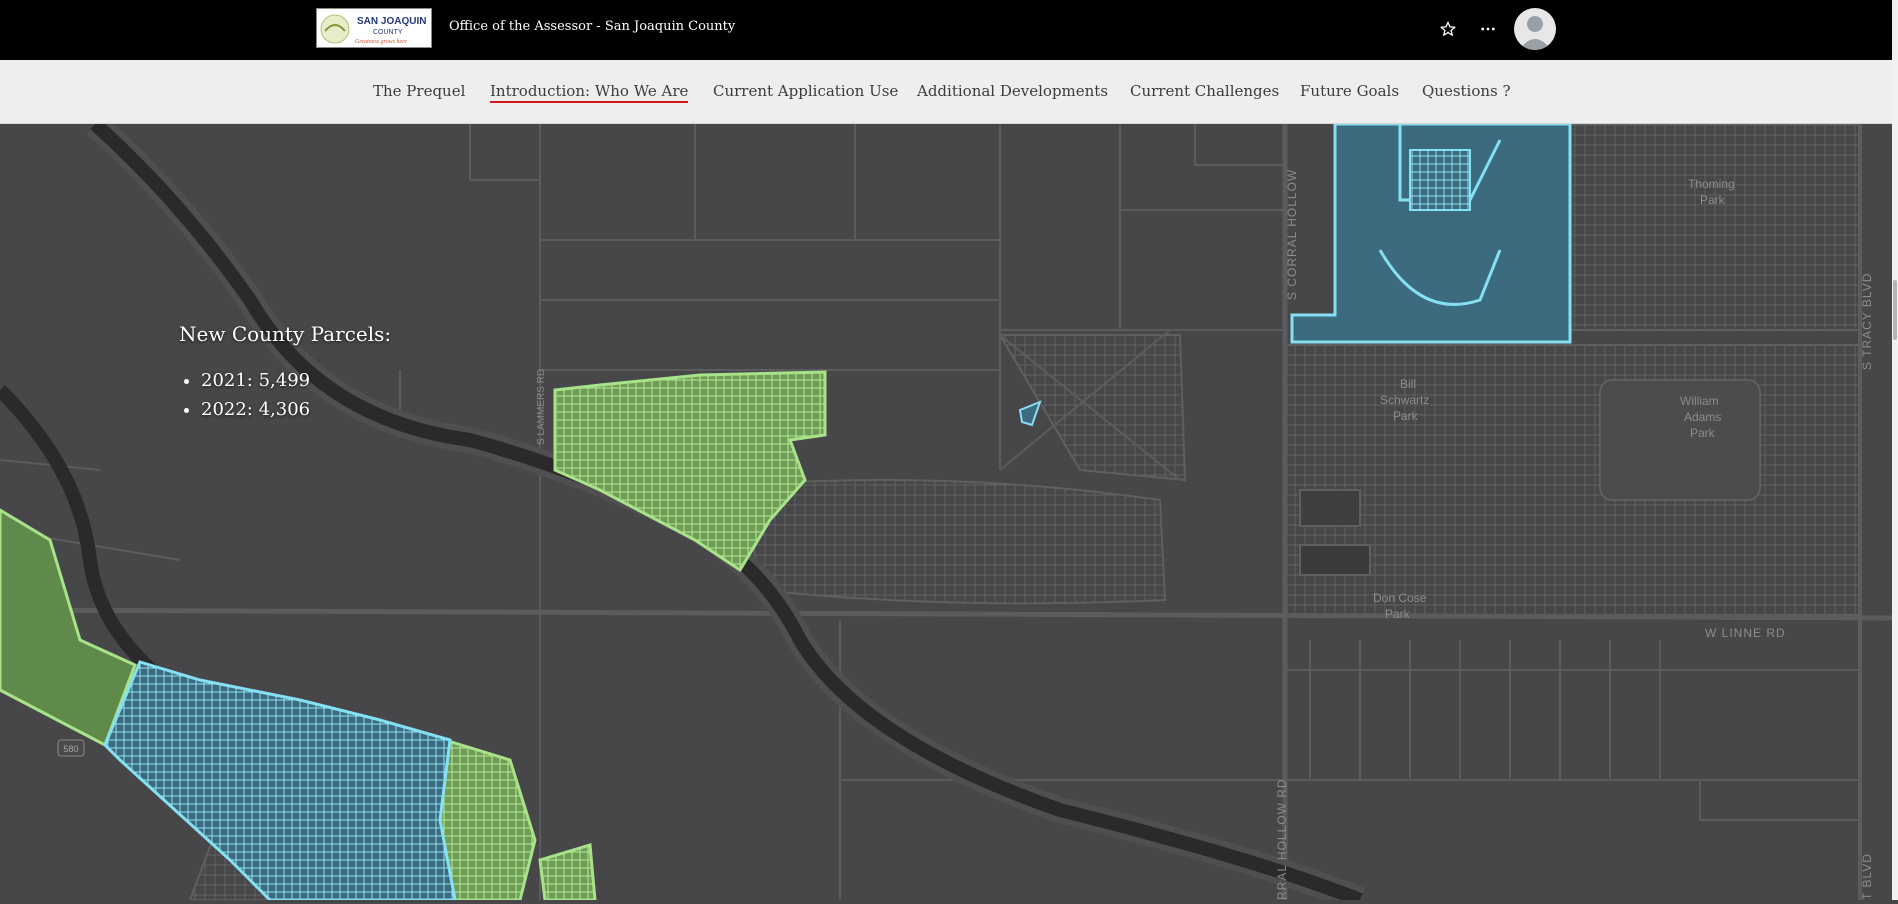 This screenshot has width=1898, height=904. Describe the element at coordinates (70, 749) in the screenshot. I see `highway-shield-label: 580` at that location.